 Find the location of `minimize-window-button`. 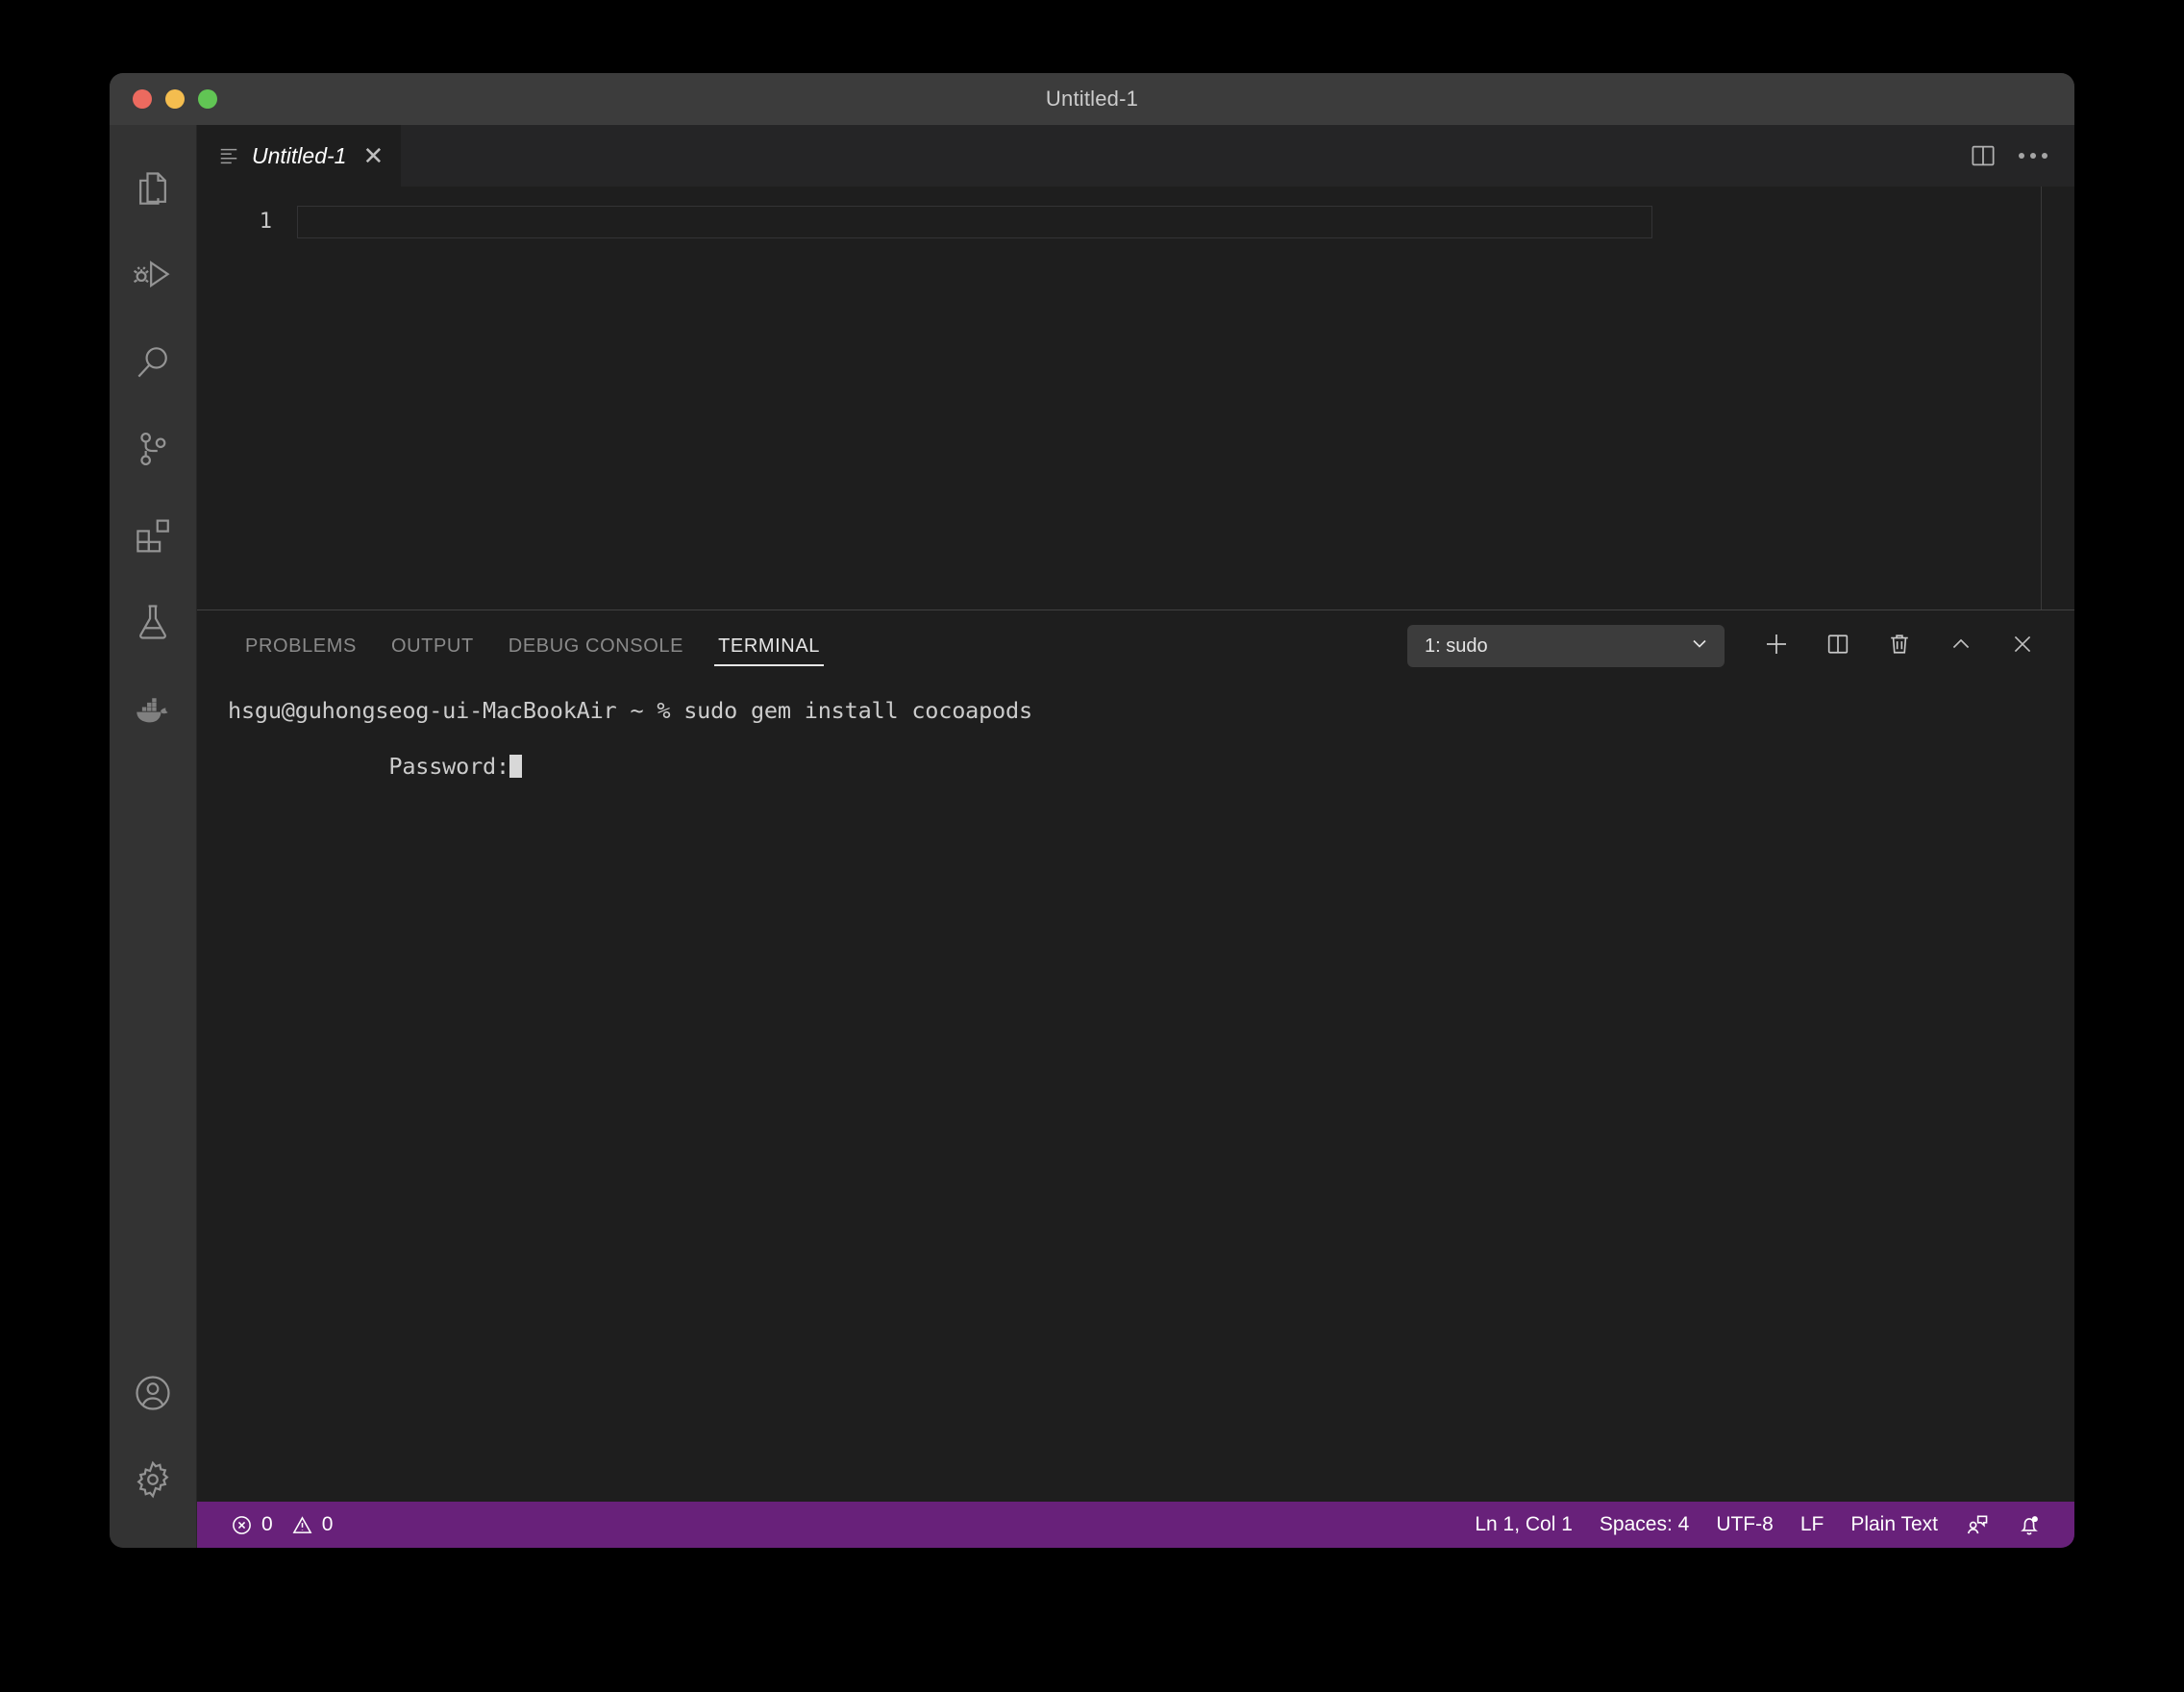

minimize-window-button is located at coordinates (175, 99).